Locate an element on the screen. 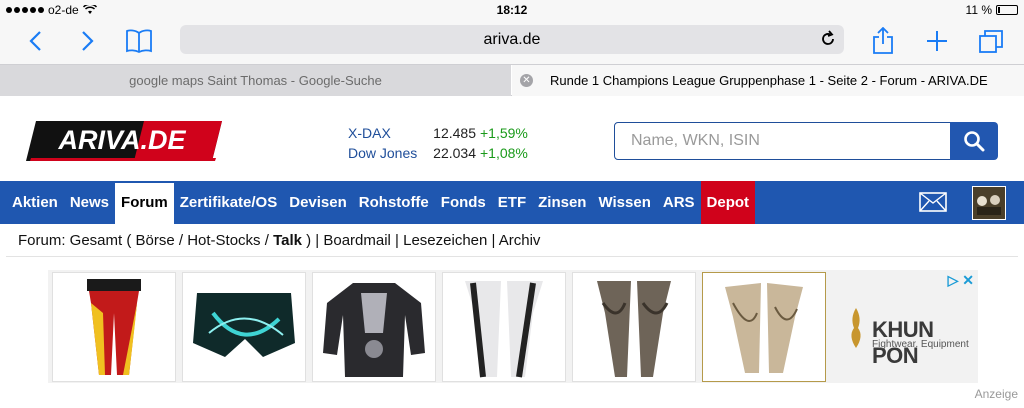 The image size is (1024, 408). nav-item-rohstoffe: Rohstoffe is located at coordinates (394, 202).